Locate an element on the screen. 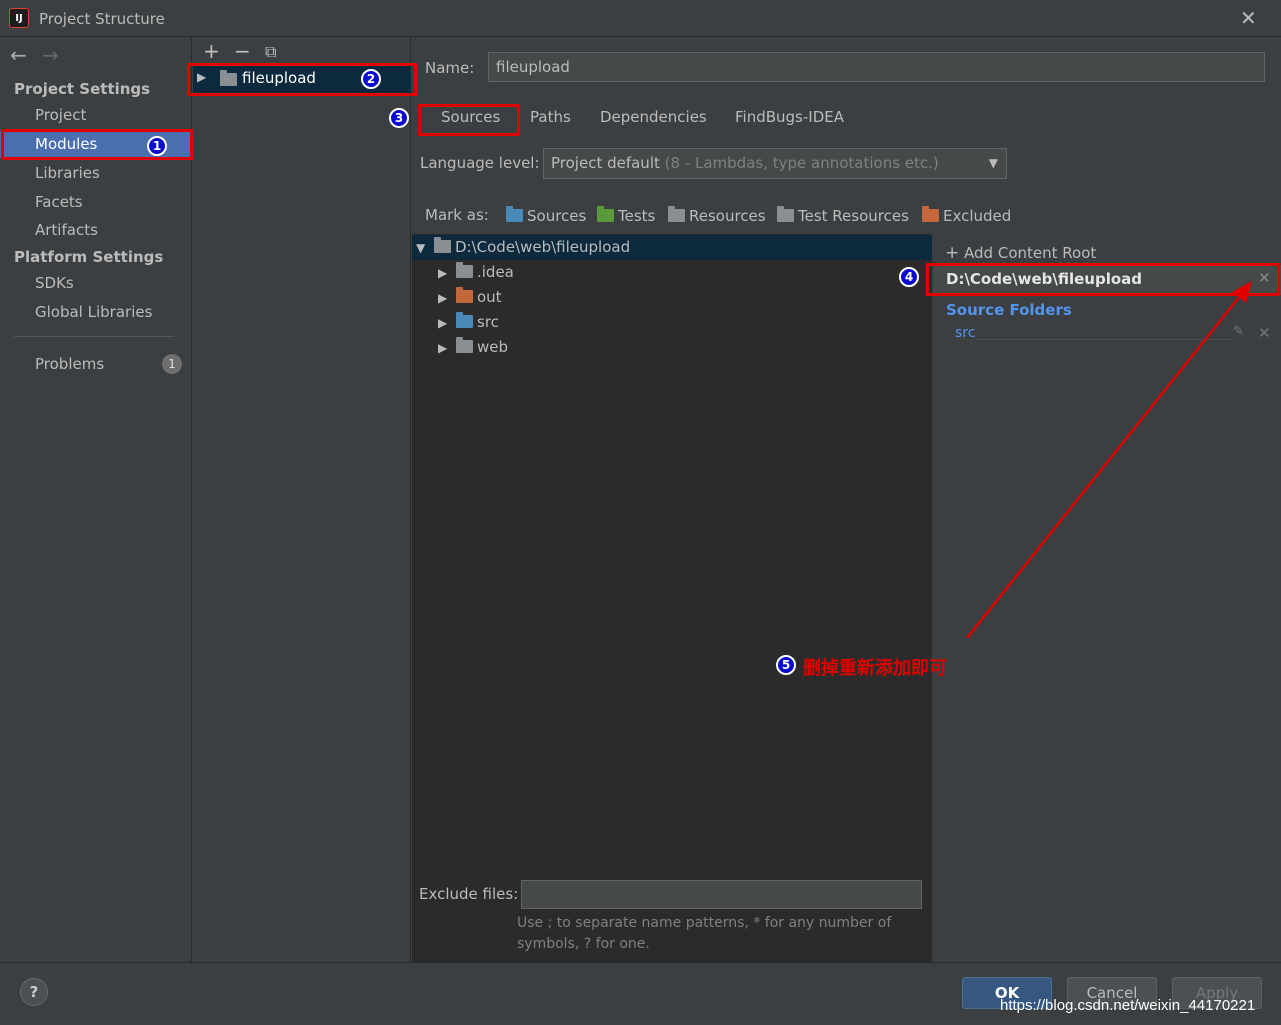  annotation-note: 删掉重新添加即可 is located at coordinates (875, 668).